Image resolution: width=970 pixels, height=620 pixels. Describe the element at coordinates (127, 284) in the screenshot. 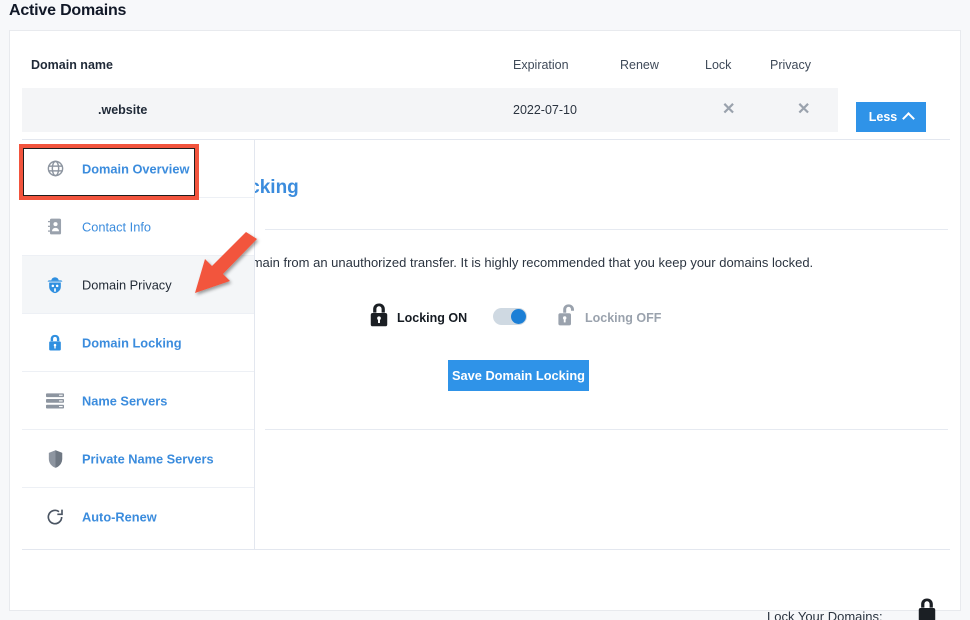

I see `sidebar-item-label: Domain Privacy` at that location.